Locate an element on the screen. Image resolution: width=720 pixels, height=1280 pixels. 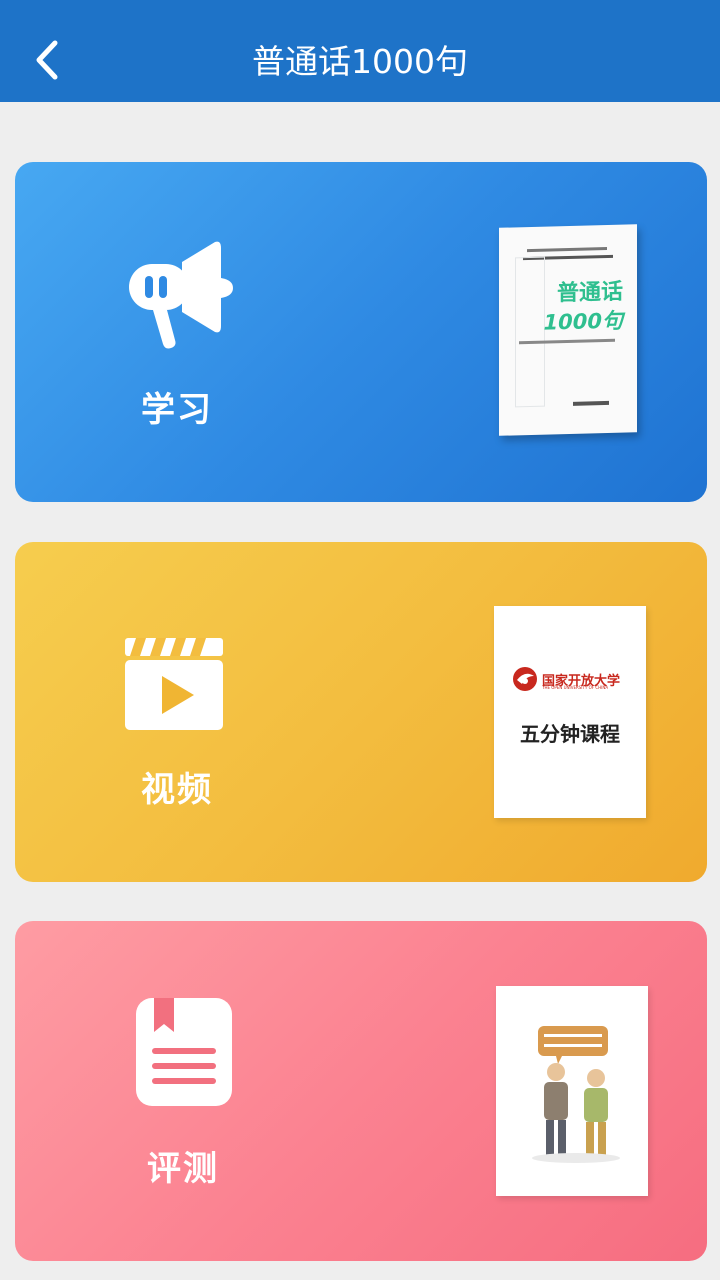
megaphone-icon is located at coordinates (181, 295).